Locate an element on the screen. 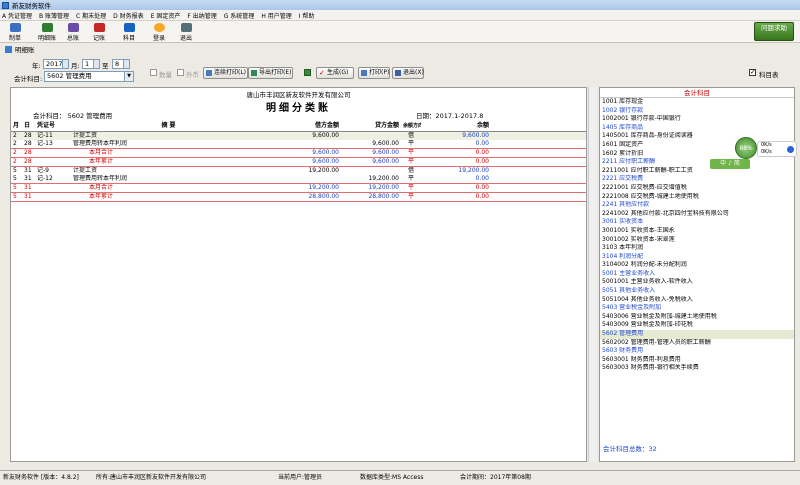 The height and width of the screenshot is (485, 800). app-icon is located at coordinates (5, 5).